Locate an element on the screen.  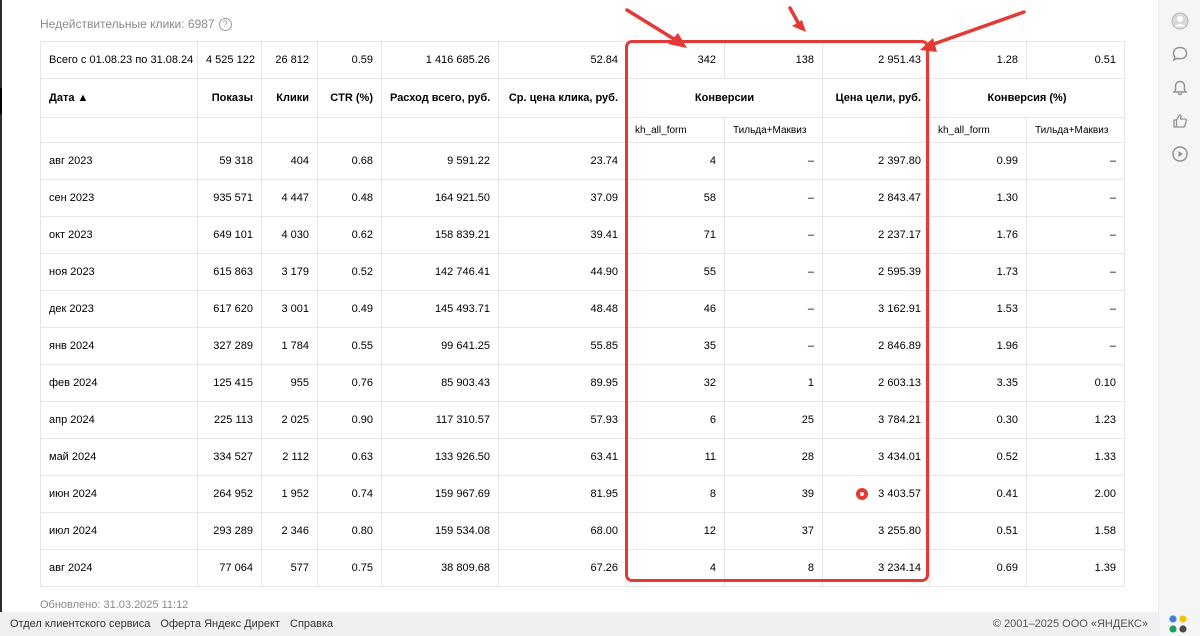
cell-shows: 649 101 is located at coordinates (229, 235).